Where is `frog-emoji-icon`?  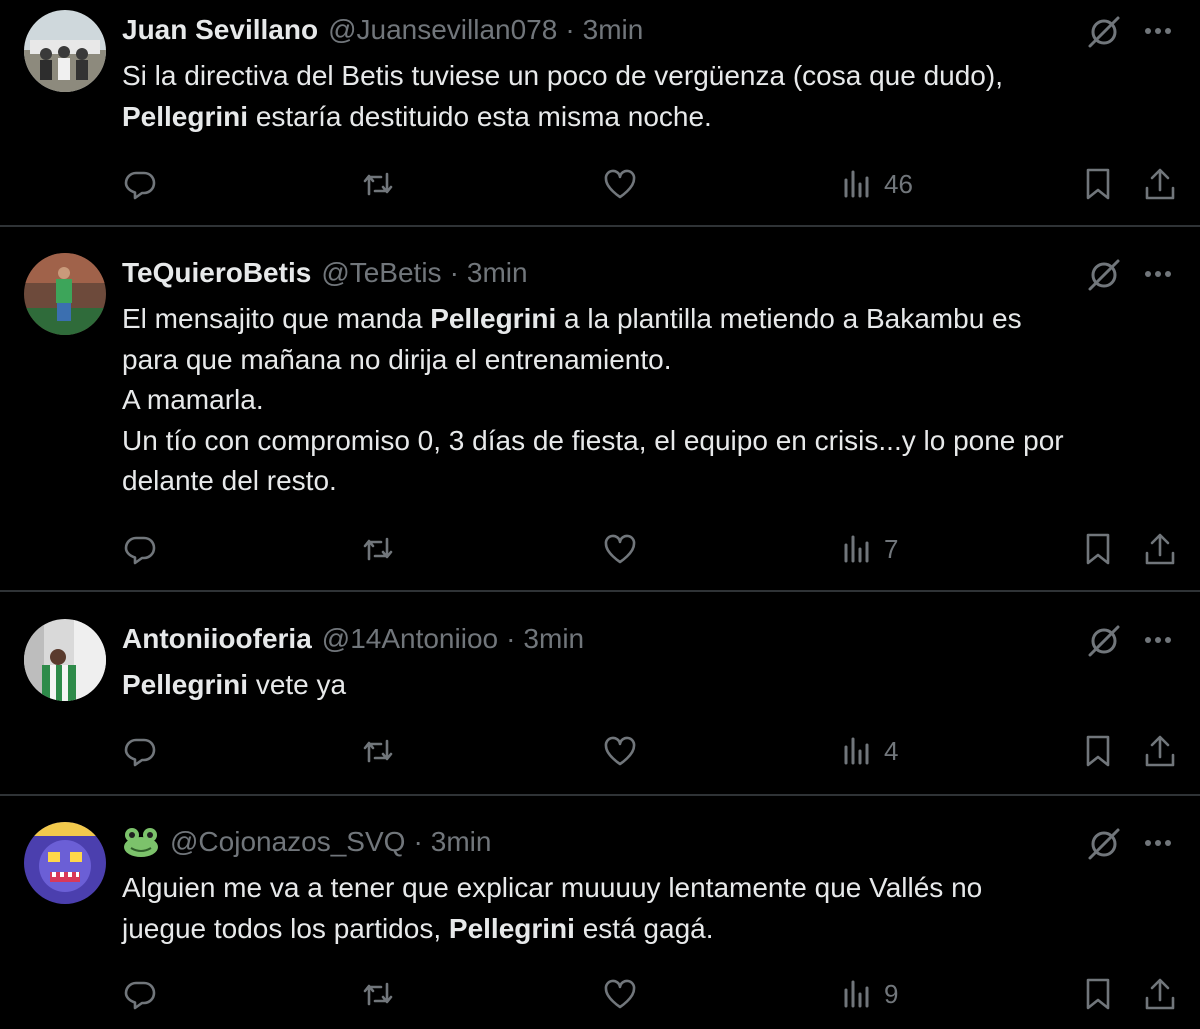
frog-emoji-icon is located at coordinates (141, 842).